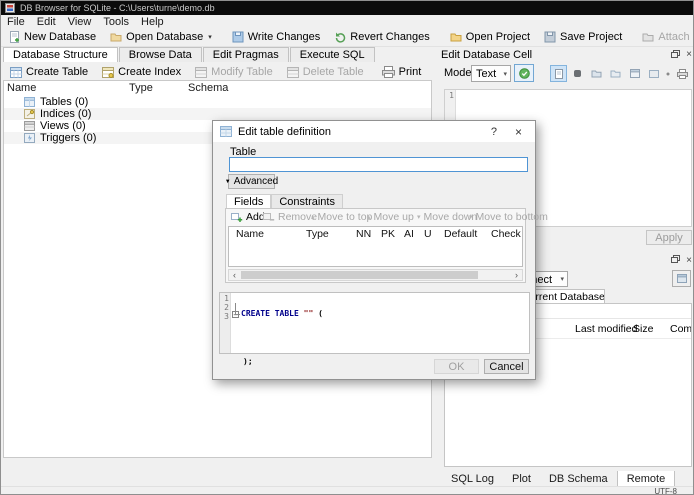 Image resolution: width=694 pixels, height=495 pixels. What do you see at coordinates (681, 278) in the screenshot?
I see `remote-settings-button` at bounding box center [681, 278].